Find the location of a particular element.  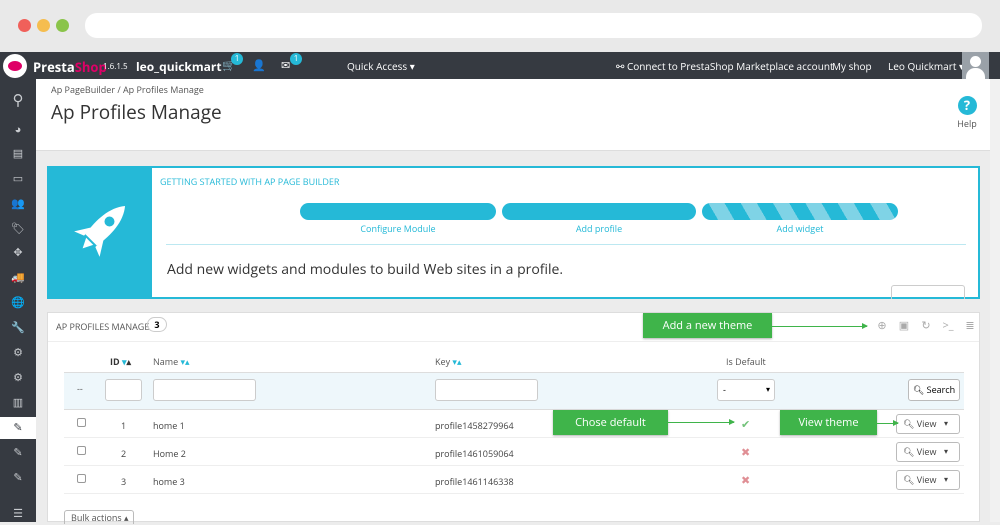

callout-view-theme: View theme is located at coordinates (828, 422).